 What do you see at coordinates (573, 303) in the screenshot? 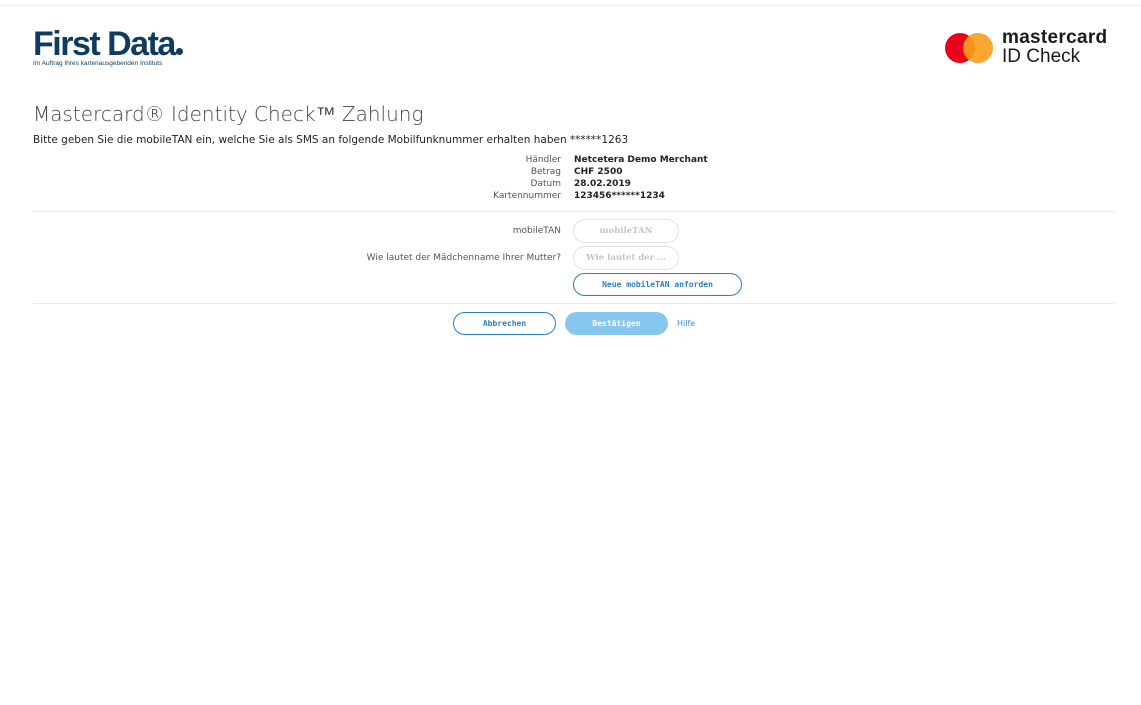
I see `divider-bottom` at bounding box center [573, 303].